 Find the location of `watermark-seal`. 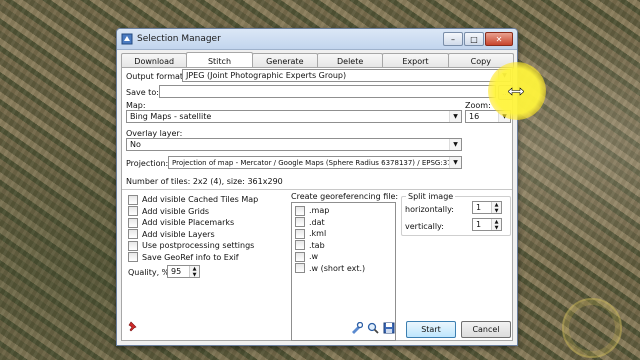

watermark-seal is located at coordinates (592, 328).